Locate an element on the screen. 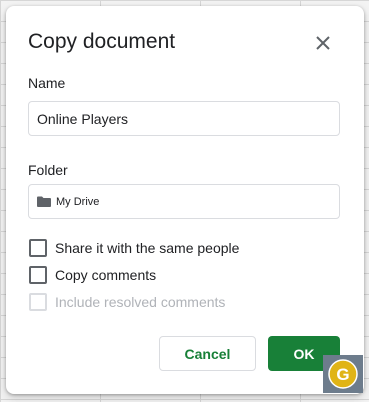 This screenshot has width=369, height=402. name-input is located at coordinates (184, 118).